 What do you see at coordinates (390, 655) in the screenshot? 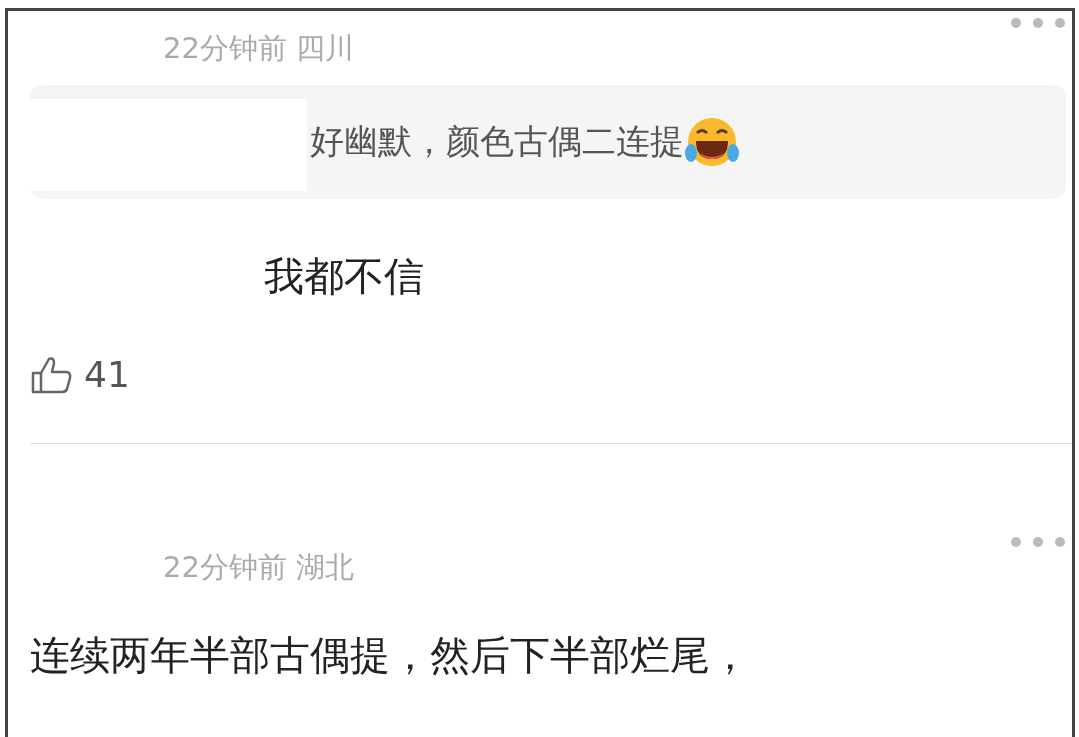
I see `comment-text: 连续两年半部古偶提，然后下半部烂尾，` at bounding box center [390, 655].